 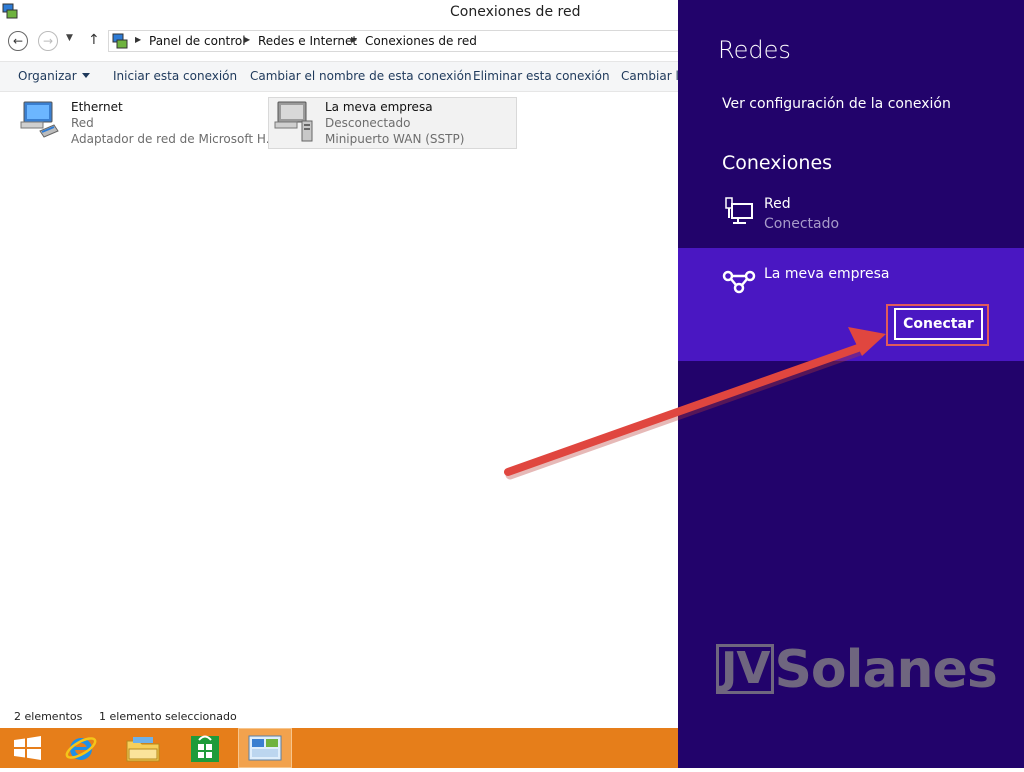 I want to click on file-explorer-icon, so click(x=143, y=749).